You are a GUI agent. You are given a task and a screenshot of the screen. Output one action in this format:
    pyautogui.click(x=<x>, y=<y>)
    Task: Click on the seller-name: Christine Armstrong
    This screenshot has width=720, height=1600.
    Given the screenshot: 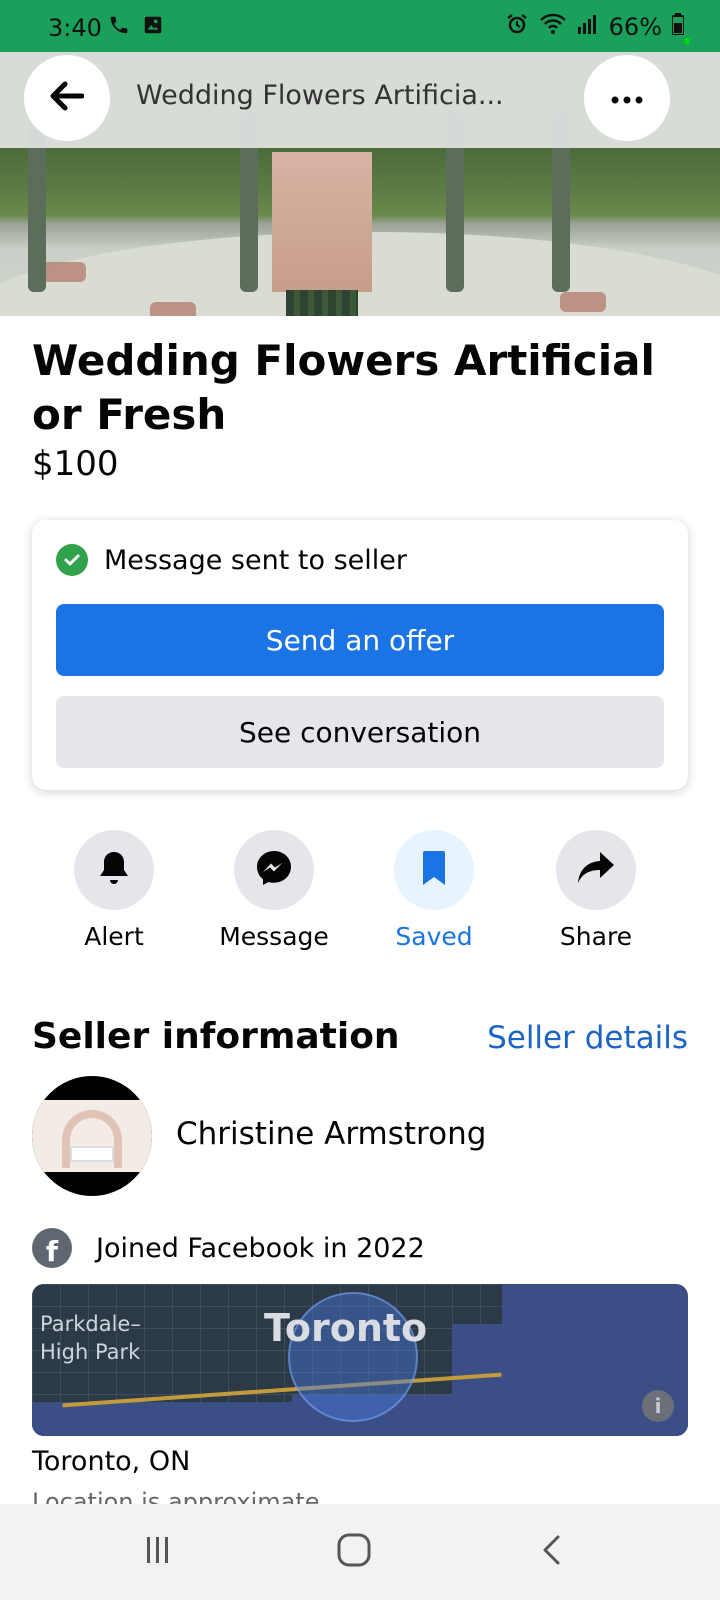 What is the action you would take?
    pyautogui.click(x=331, y=1134)
    